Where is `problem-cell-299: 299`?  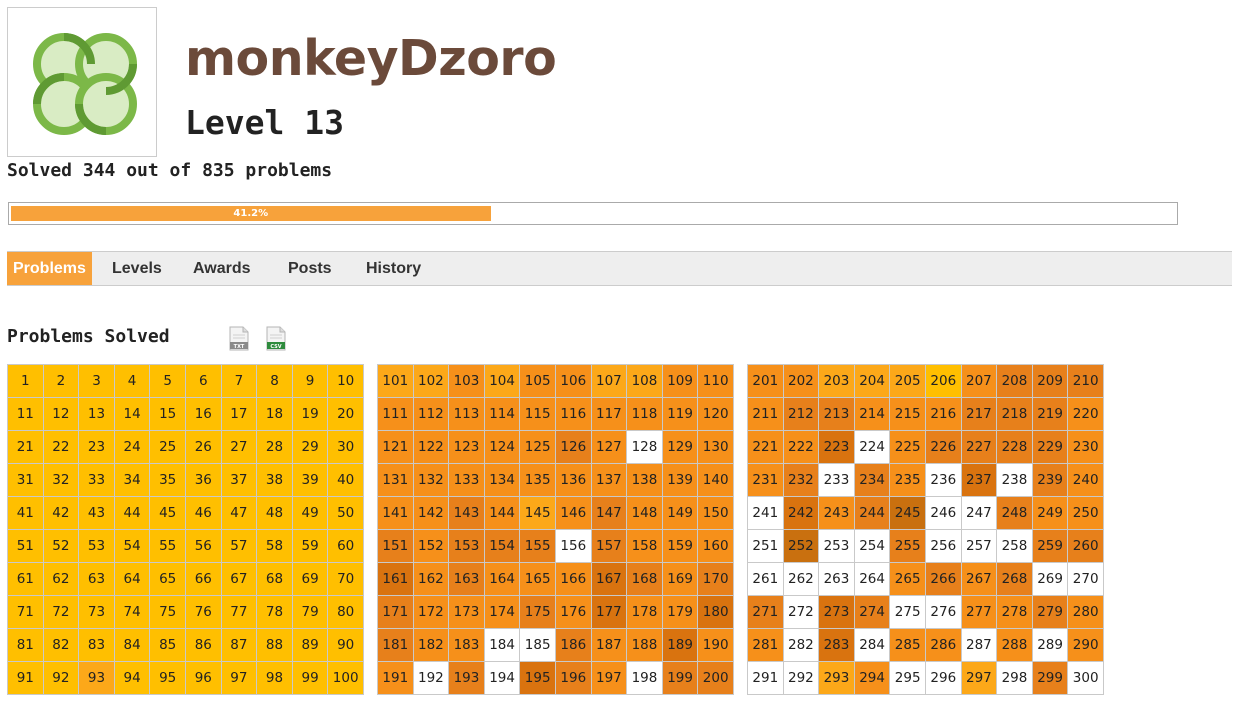
problem-cell-299: 299 is located at coordinates (1050, 678).